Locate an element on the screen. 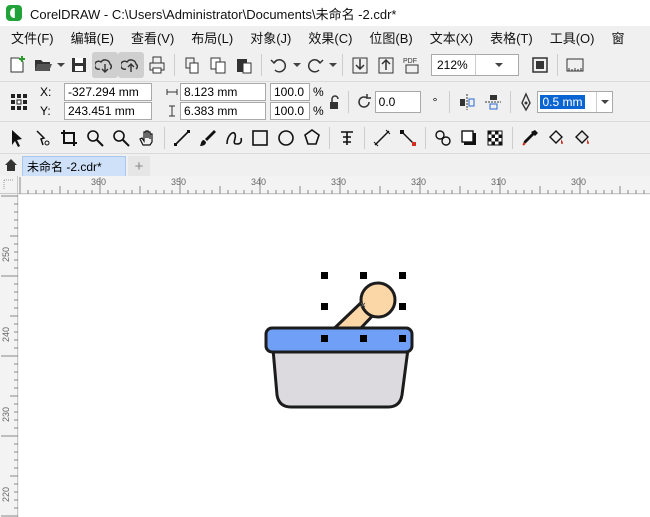  rectangle-tool is located at coordinates (260, 138).